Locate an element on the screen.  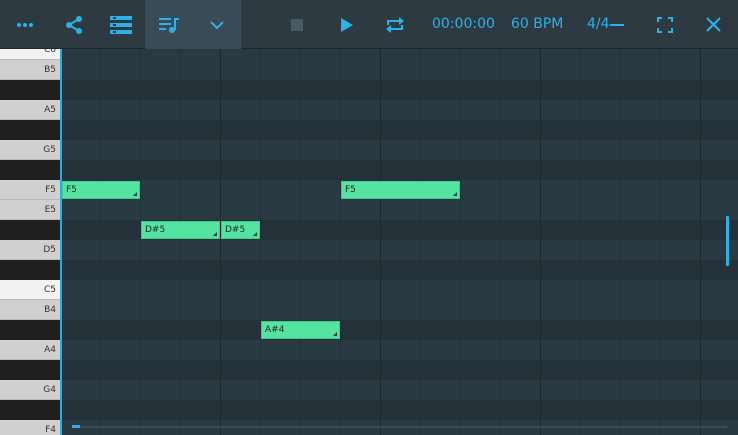
key-label-c6: C6 is located at coordinates (49, 52).